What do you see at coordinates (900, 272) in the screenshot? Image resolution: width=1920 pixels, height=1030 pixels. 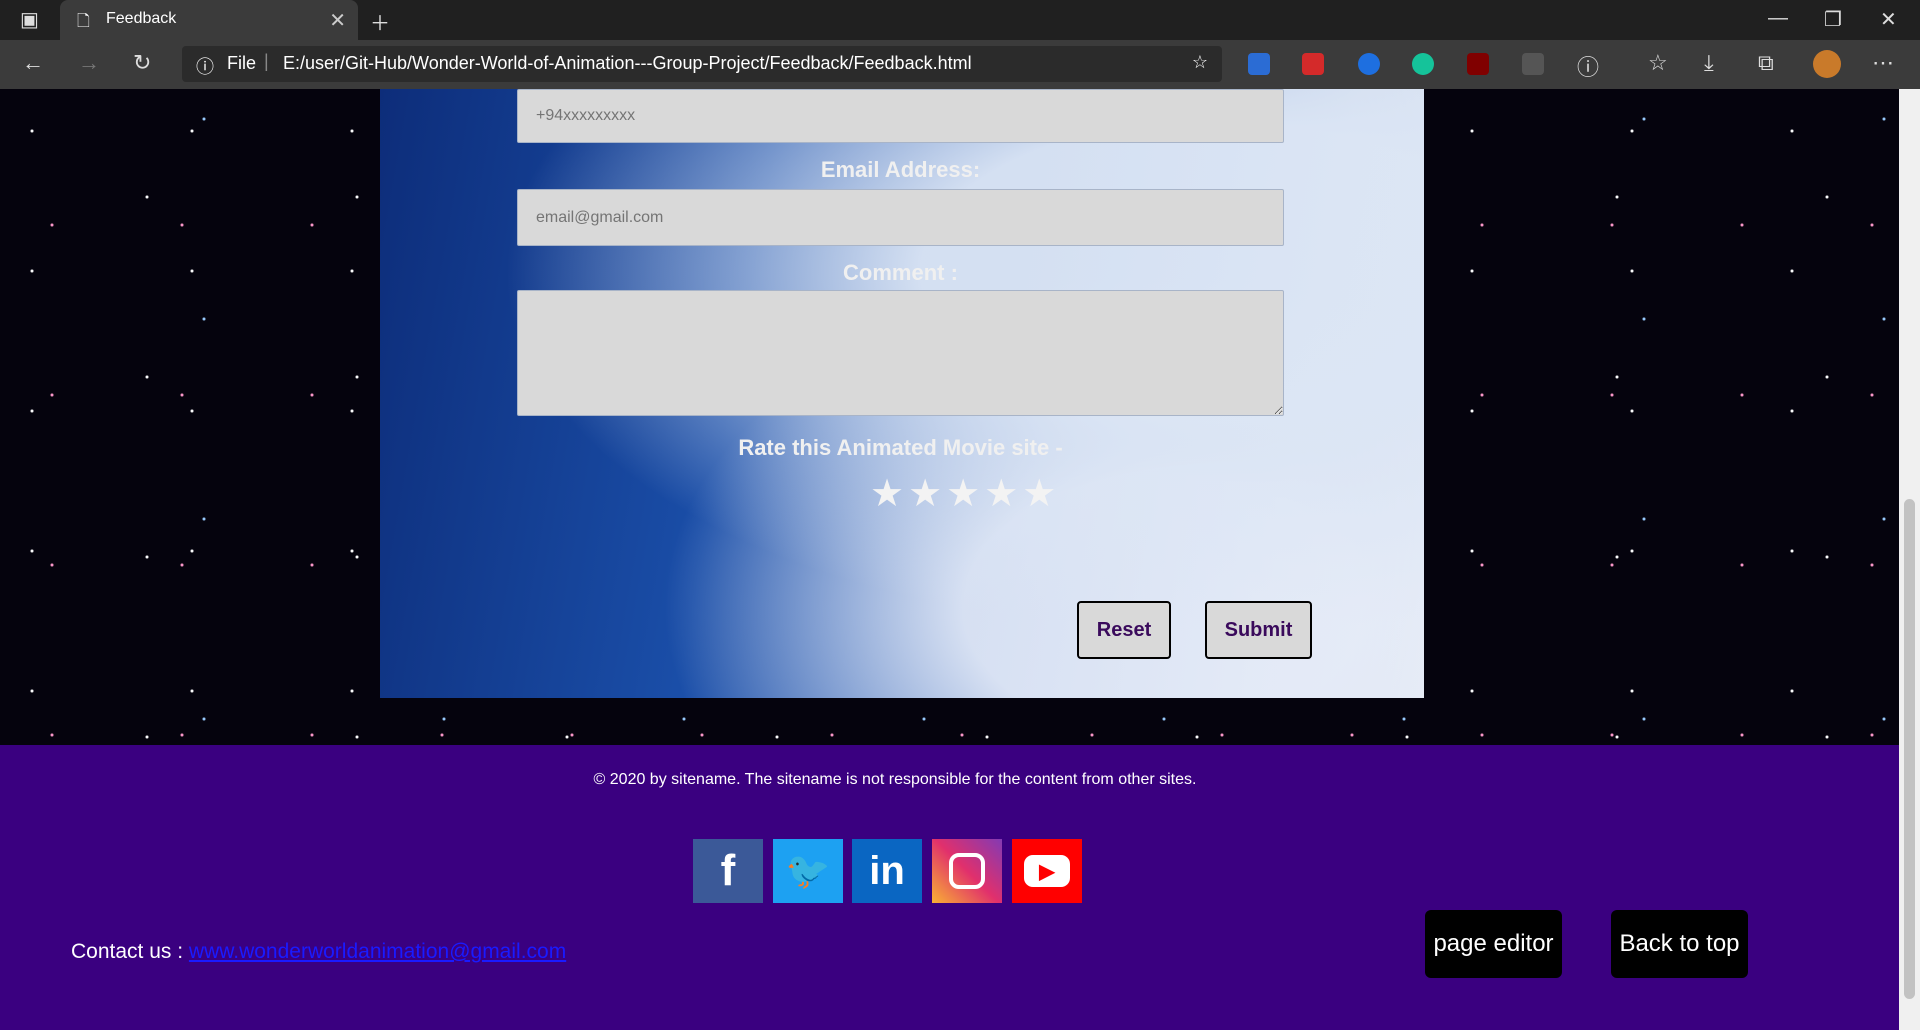 I see `comment-label: Comment :` at bounding box center [900, 272].